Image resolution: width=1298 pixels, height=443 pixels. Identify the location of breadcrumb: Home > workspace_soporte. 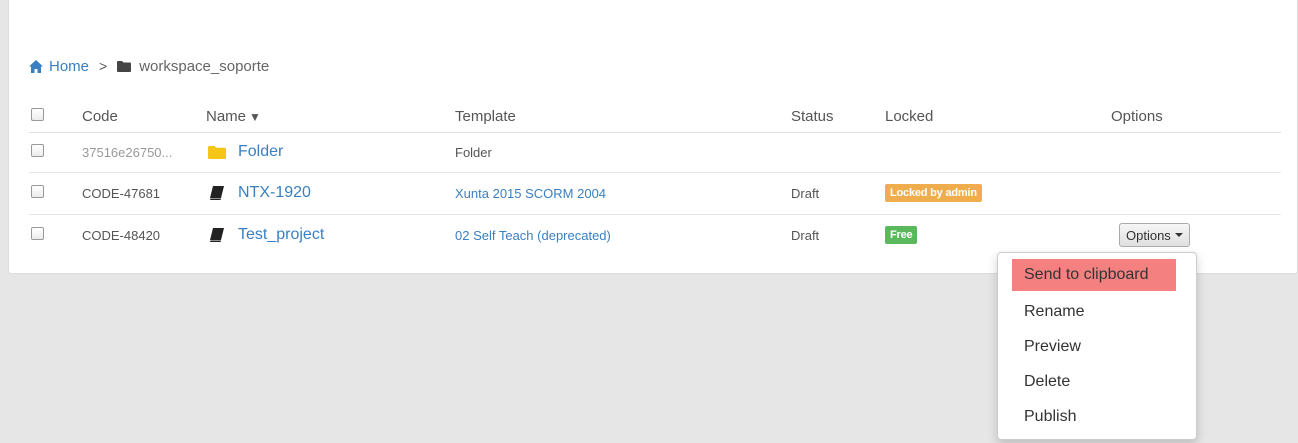
(149, 66).